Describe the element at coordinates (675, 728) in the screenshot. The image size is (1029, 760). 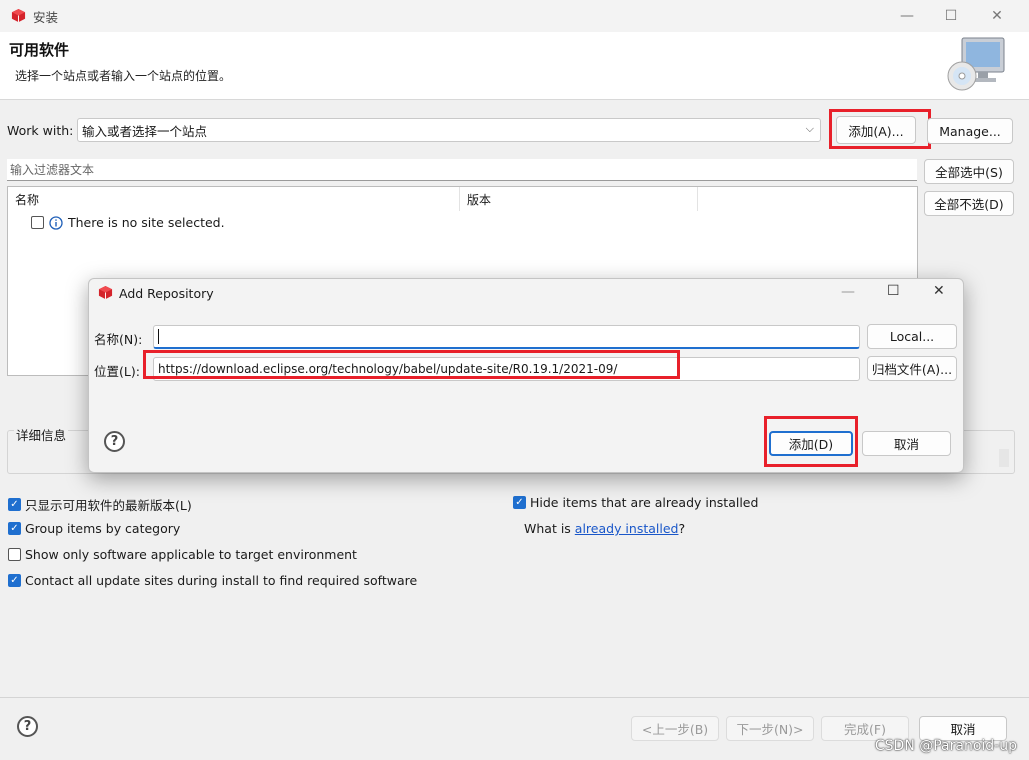
I see `back-button: <上一步(B)` at that location.